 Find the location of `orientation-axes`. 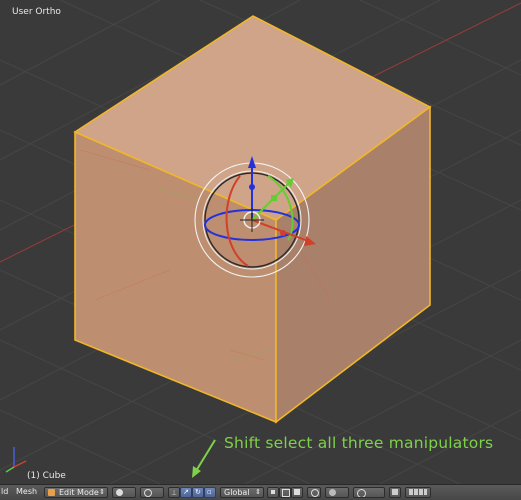

orientation-axes is located at coordinates (16, 460).